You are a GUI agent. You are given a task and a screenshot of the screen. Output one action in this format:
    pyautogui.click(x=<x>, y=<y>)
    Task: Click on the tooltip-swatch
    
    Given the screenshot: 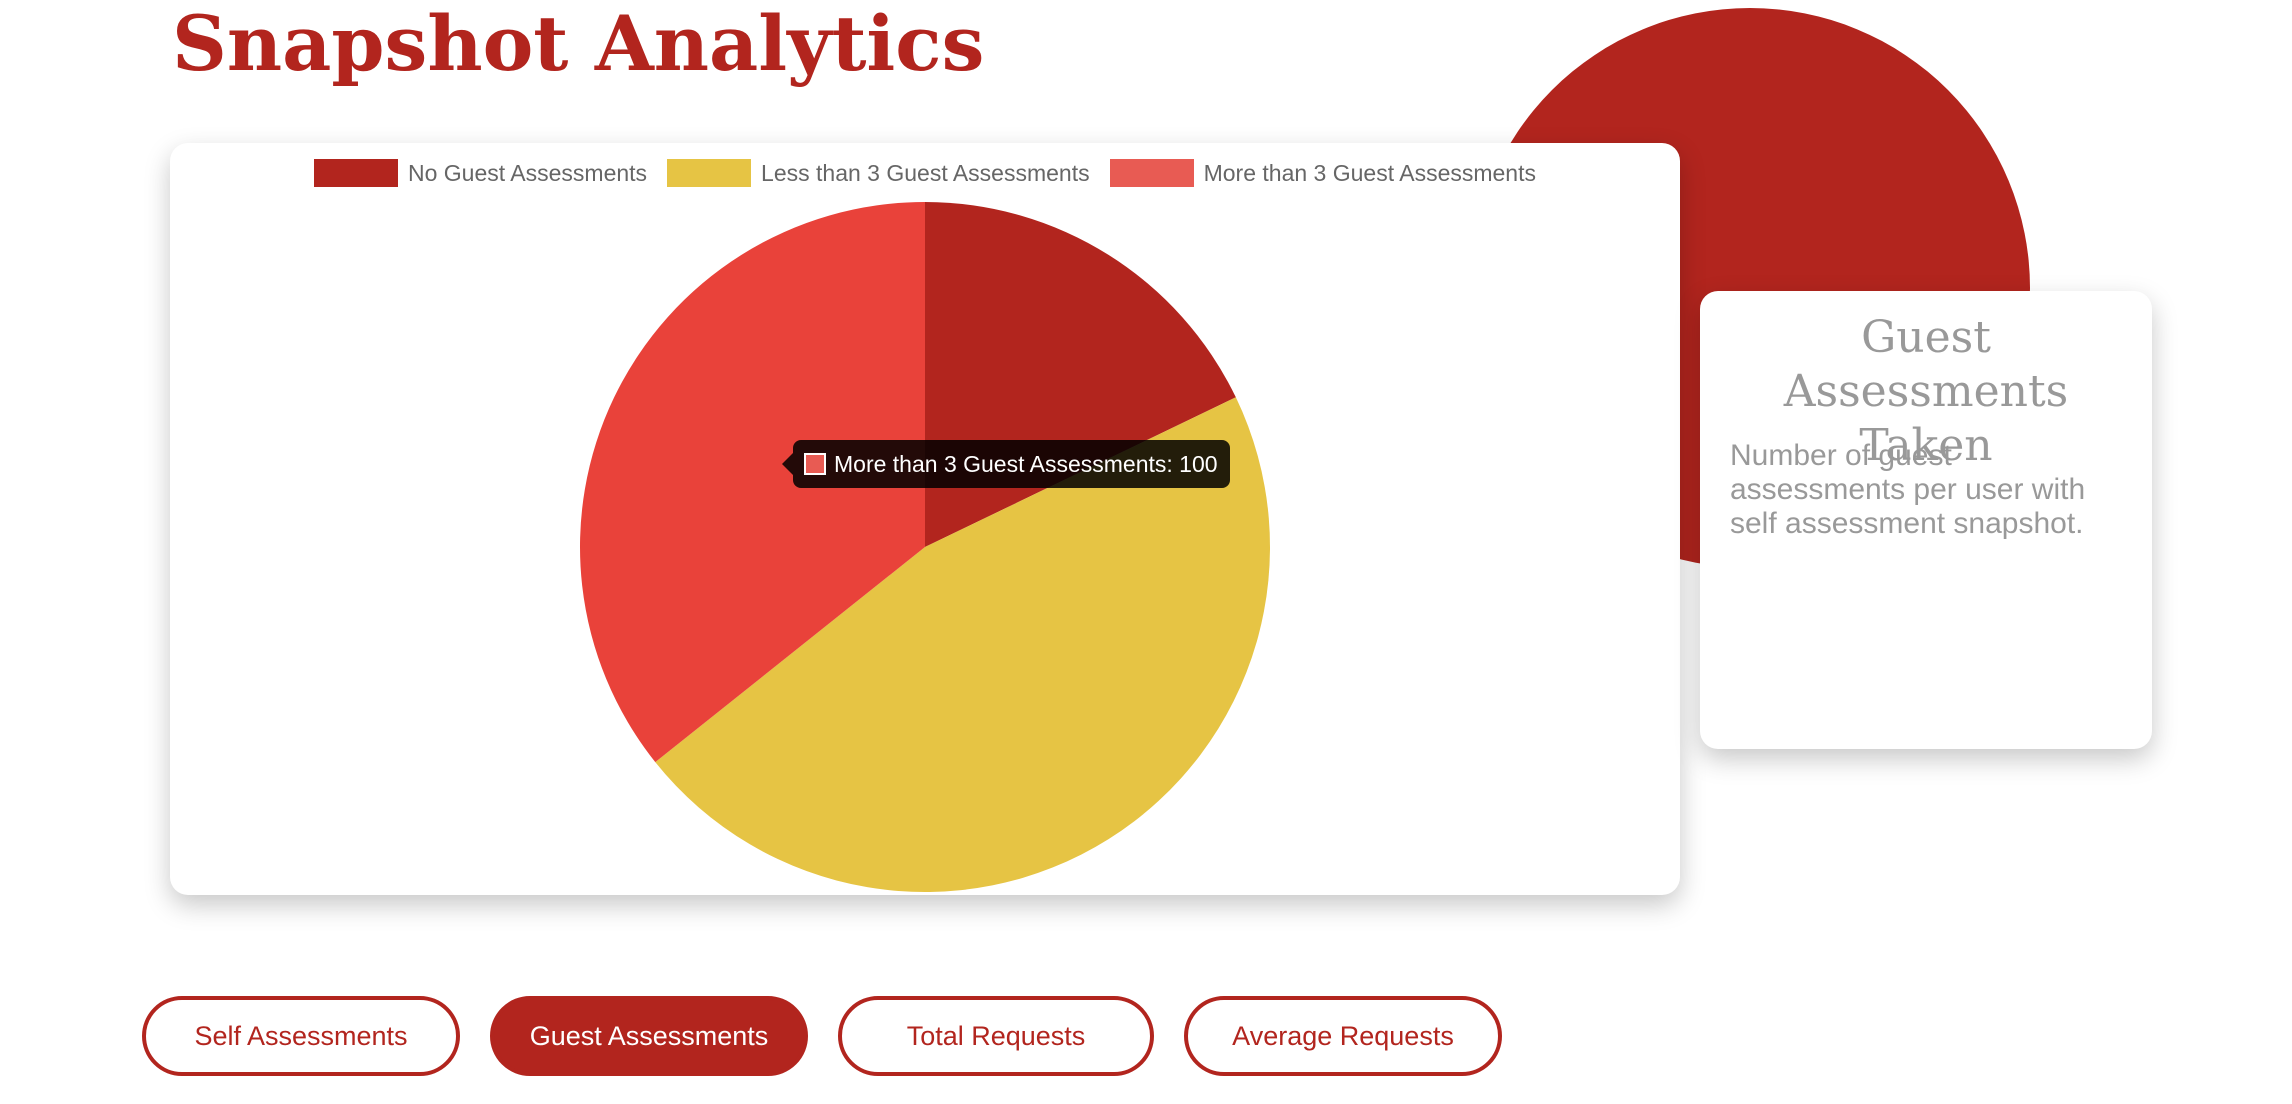 What is the action you would take?
    pyautogui.click(x=815, y=464)
    